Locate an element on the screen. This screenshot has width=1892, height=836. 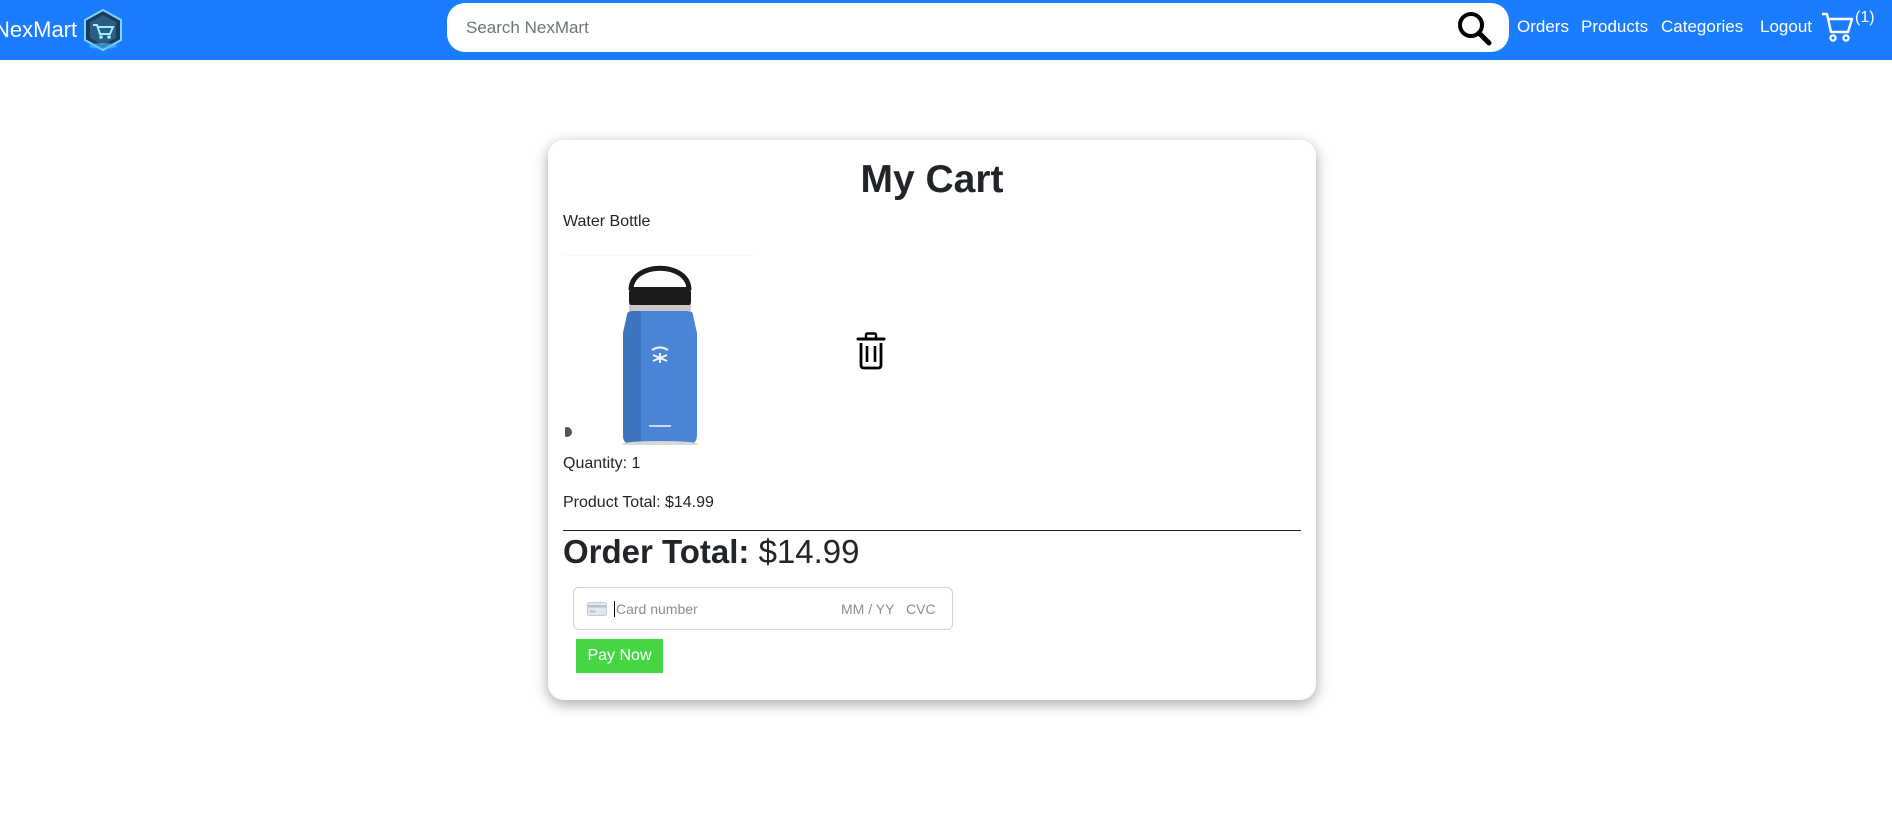
page-title: My Cart is located at coordinates (932, 179).